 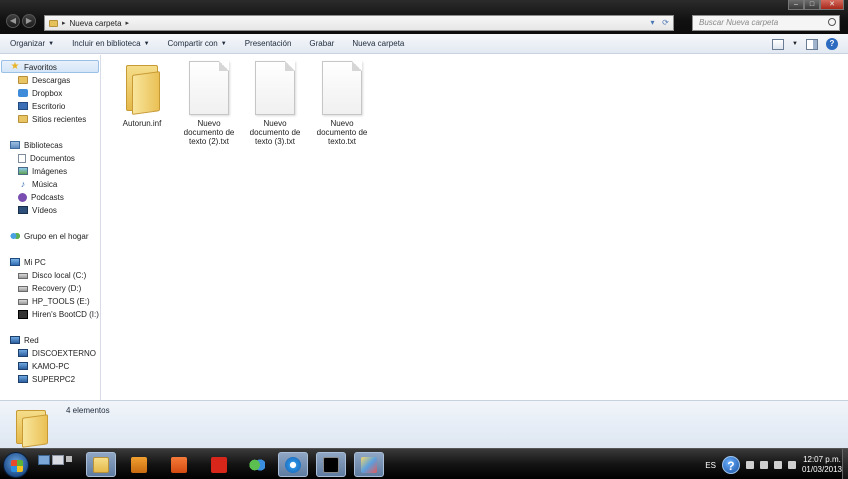 I want to click on file-name: Nuevo documento de texto (2).txt, so click(x=209, y=132).